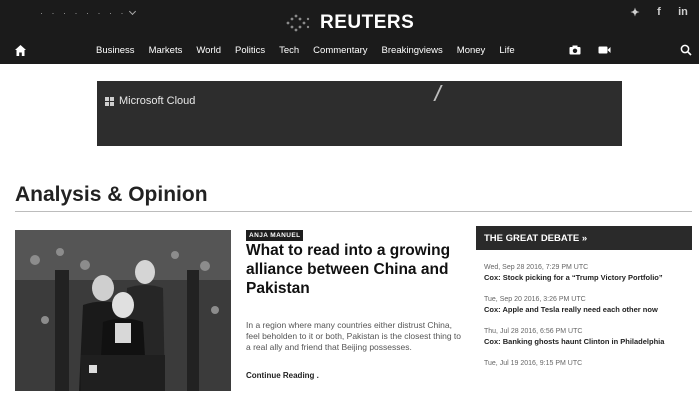 The image size is (699, 409). What do you see at coordinates (250, 50) in the screenshot?
I see `nav-item-politics: Politics` at bounding box center [250, 50].